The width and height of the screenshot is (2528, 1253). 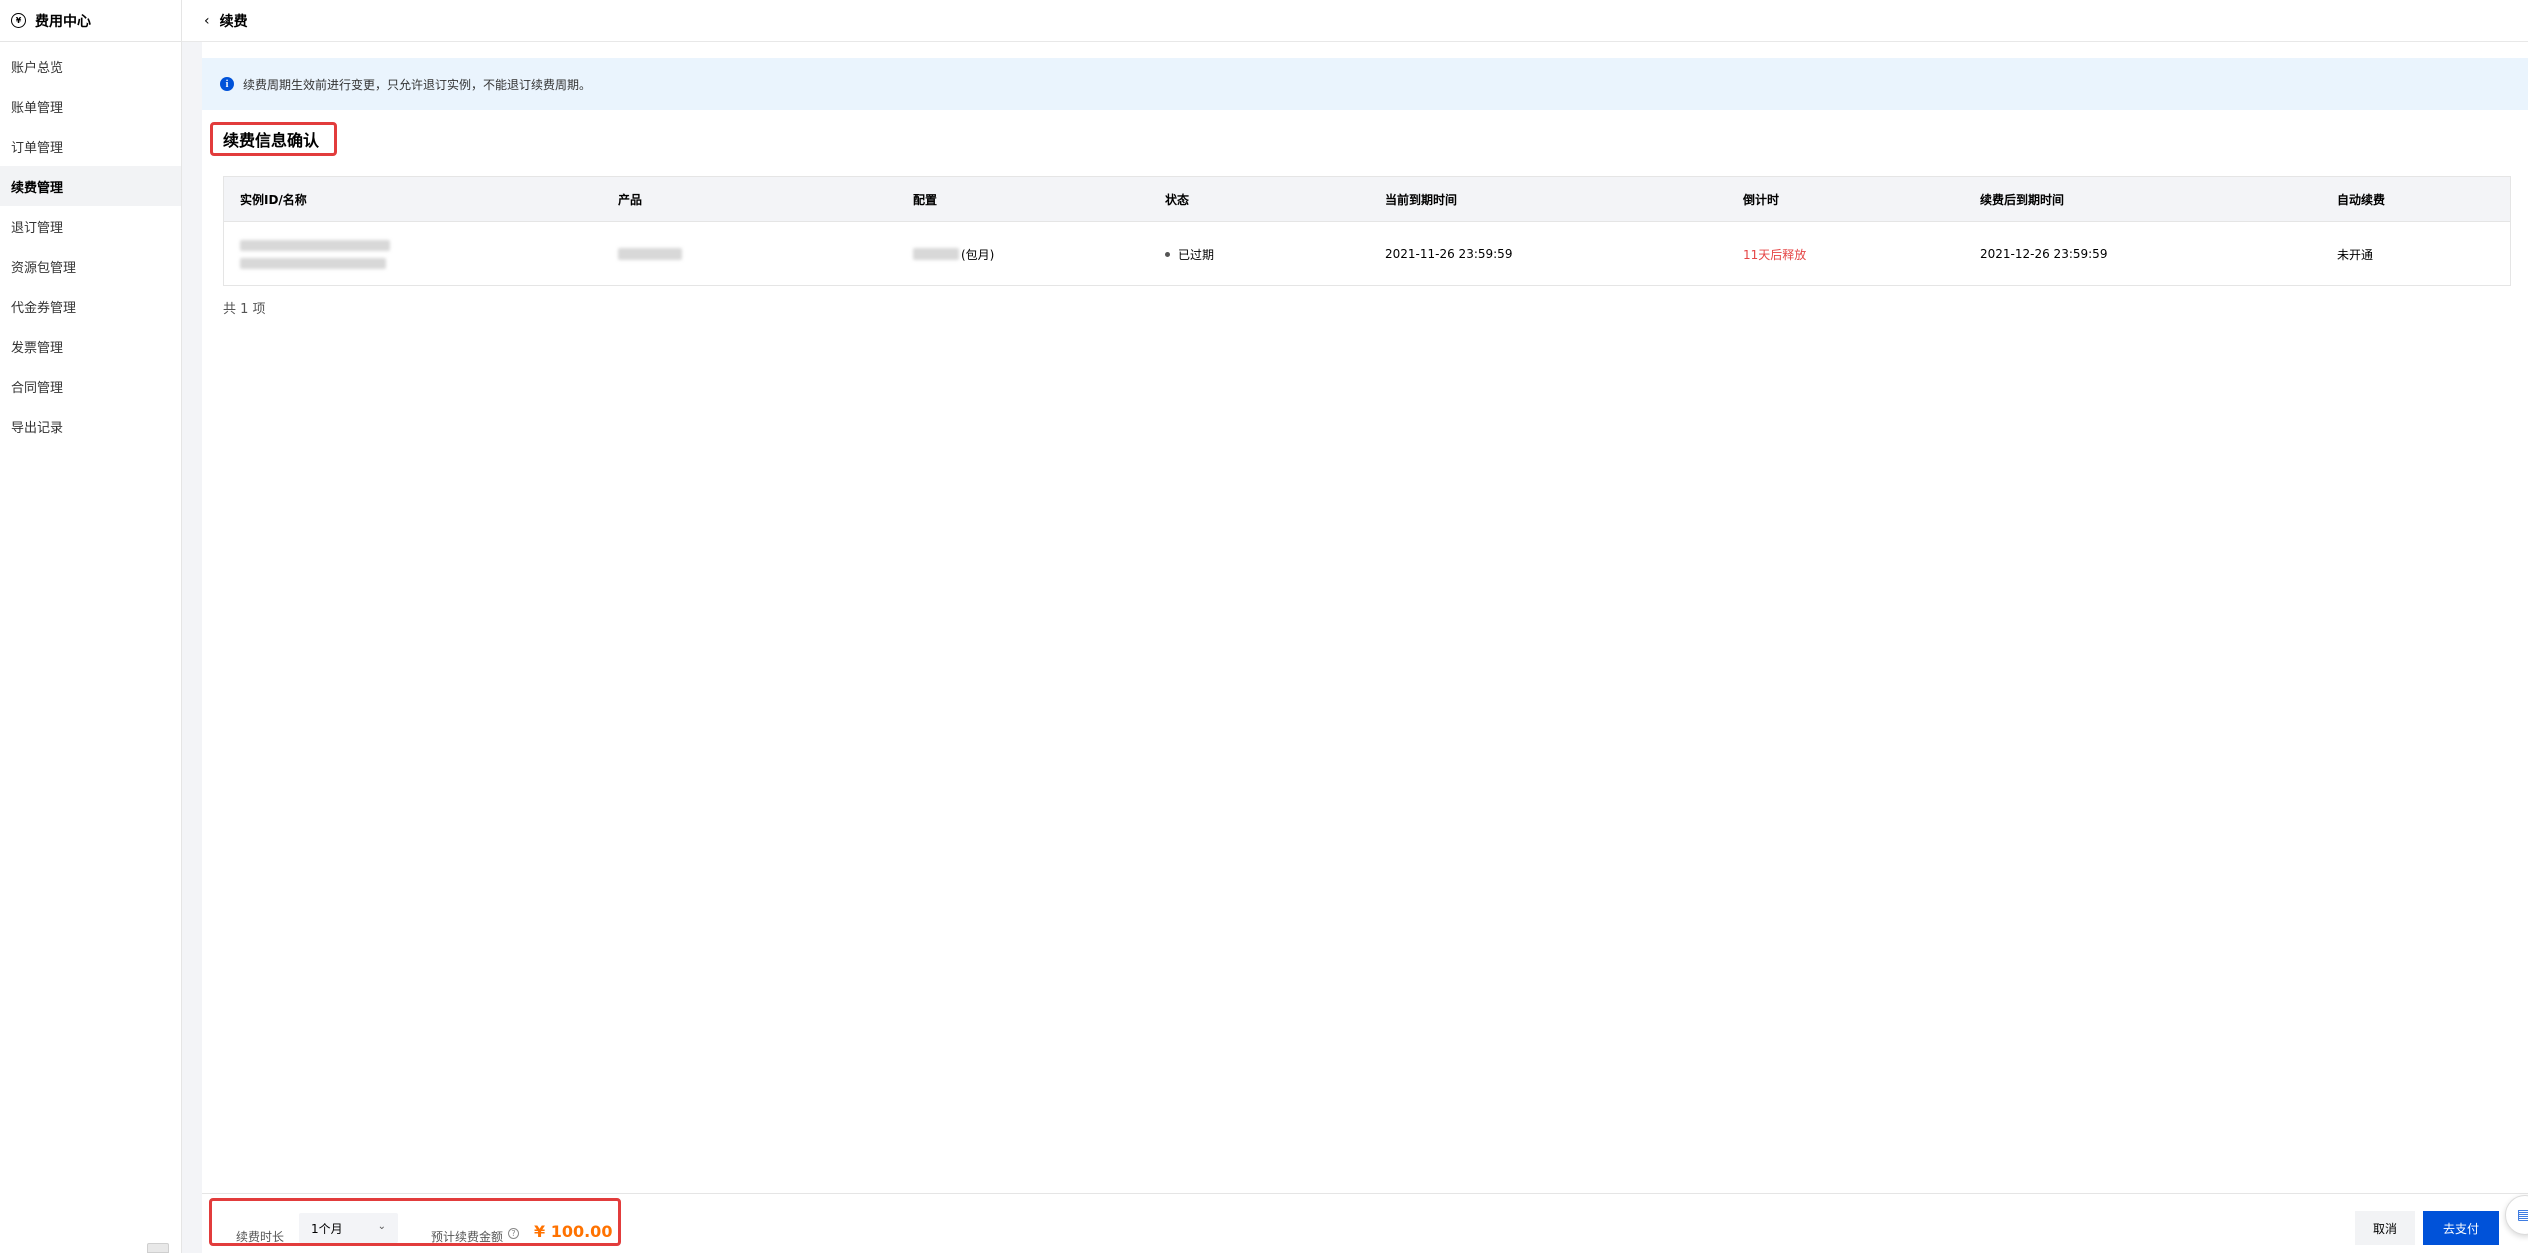 I want to click on sidebar-item-export-records: 导出记录, so click(x=90, y=426).